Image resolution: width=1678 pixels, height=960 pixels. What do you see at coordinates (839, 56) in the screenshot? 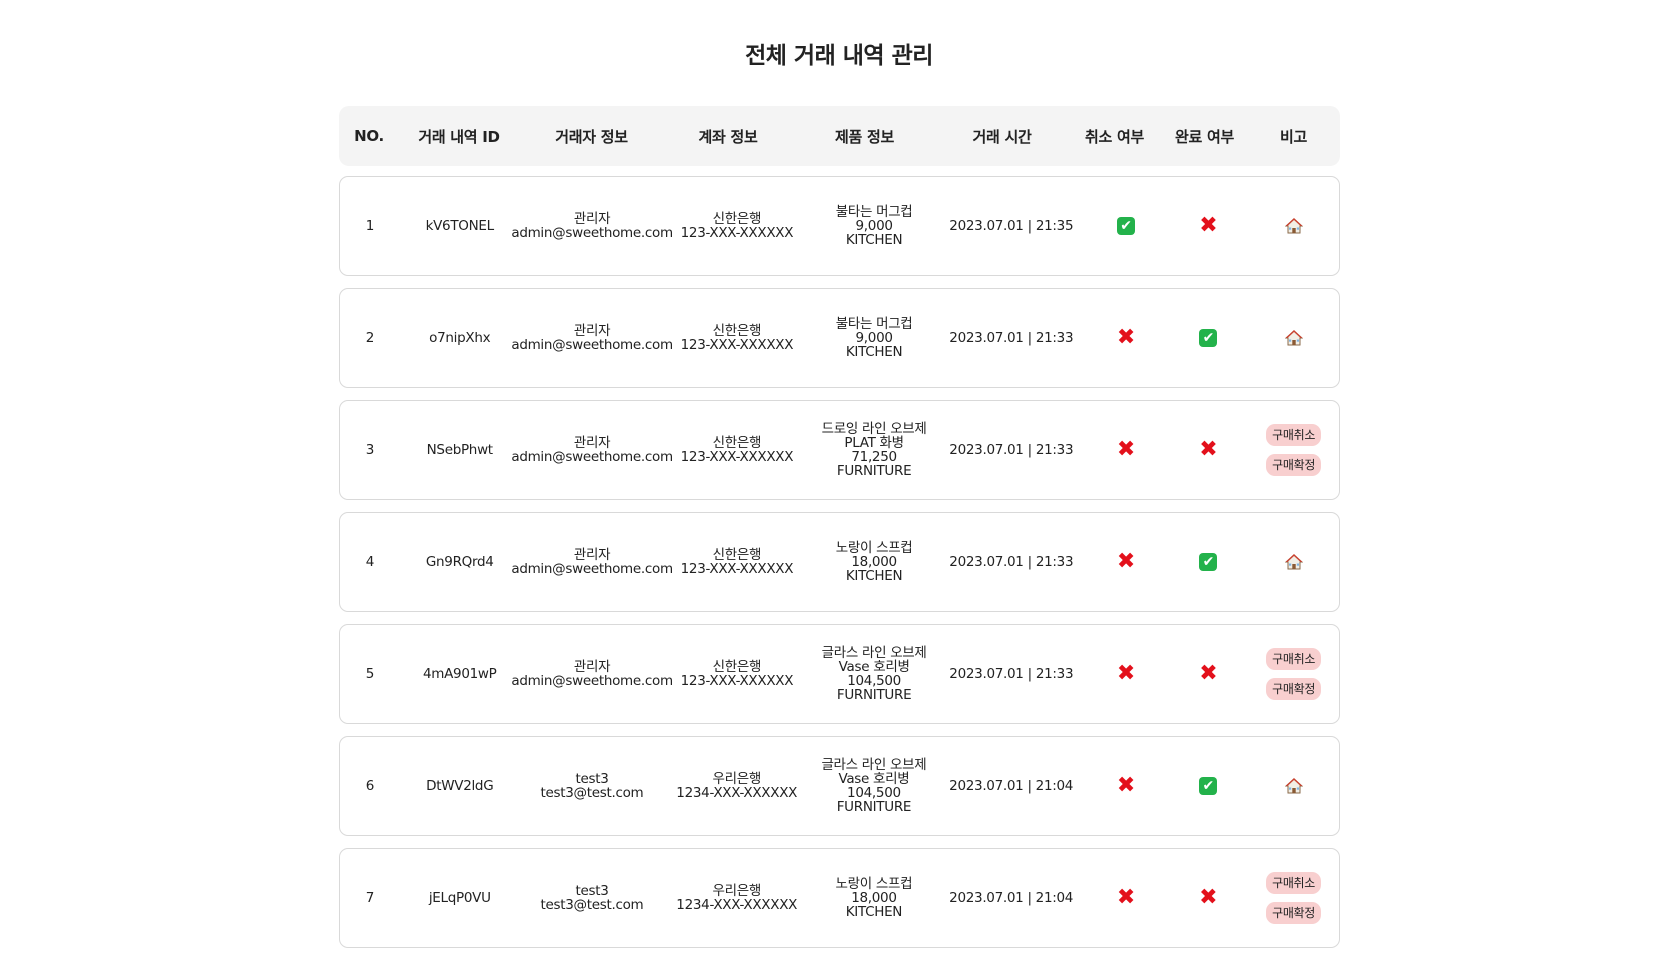
I see `page-title: 전체 거래 내역 관리` at bounding box center [839, 56].